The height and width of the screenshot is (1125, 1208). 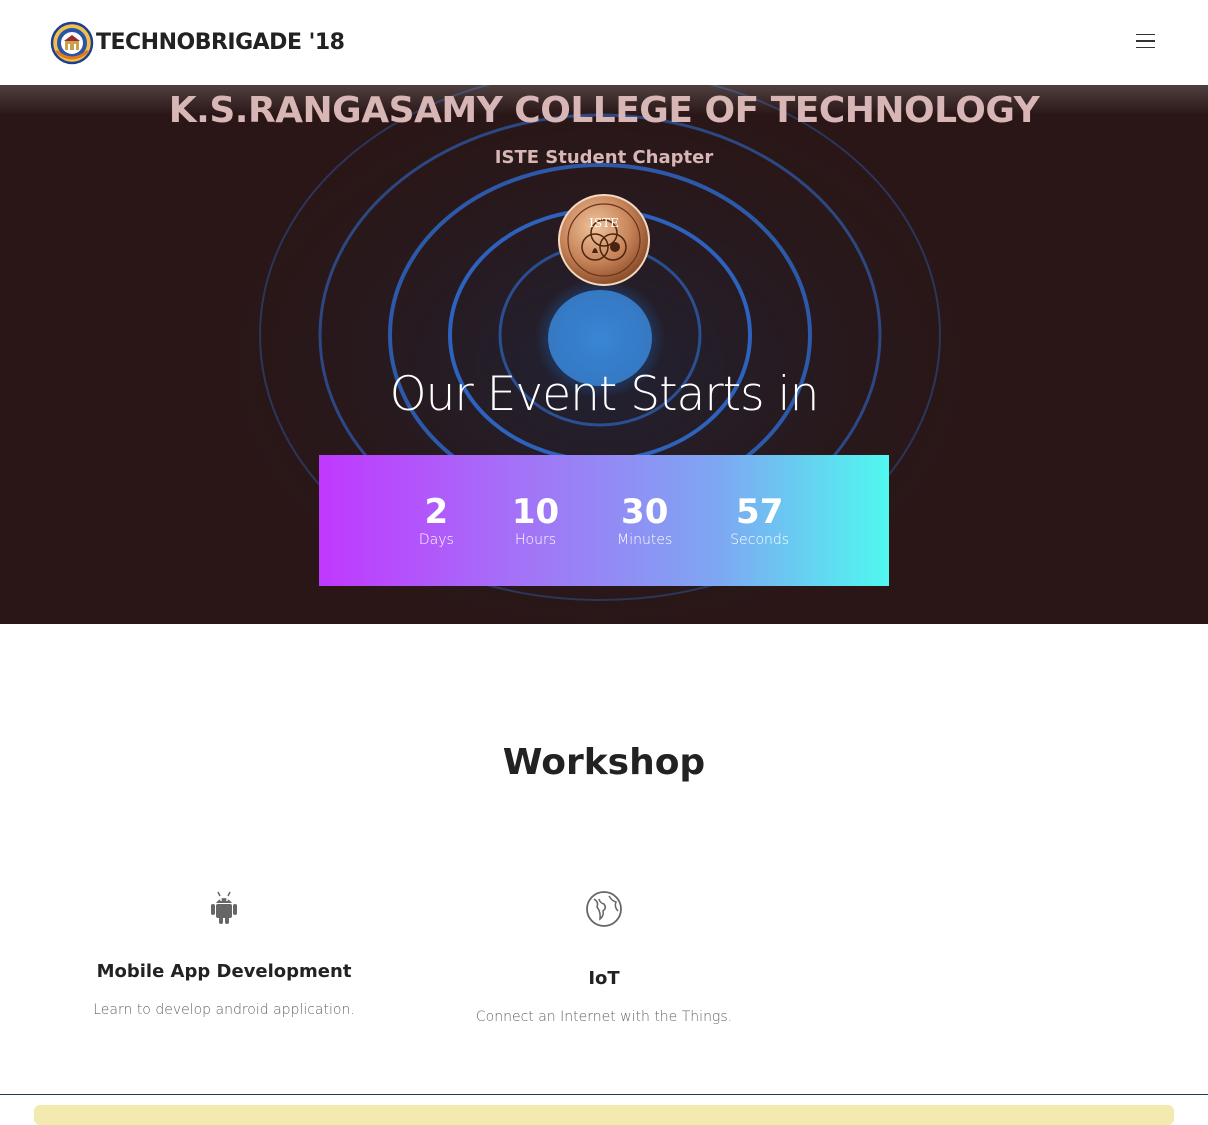 What do you see at coordinates (1147, 41) in the screenshot?
I see `hamburger-menu-icon` at bounding box center [1147, 41].